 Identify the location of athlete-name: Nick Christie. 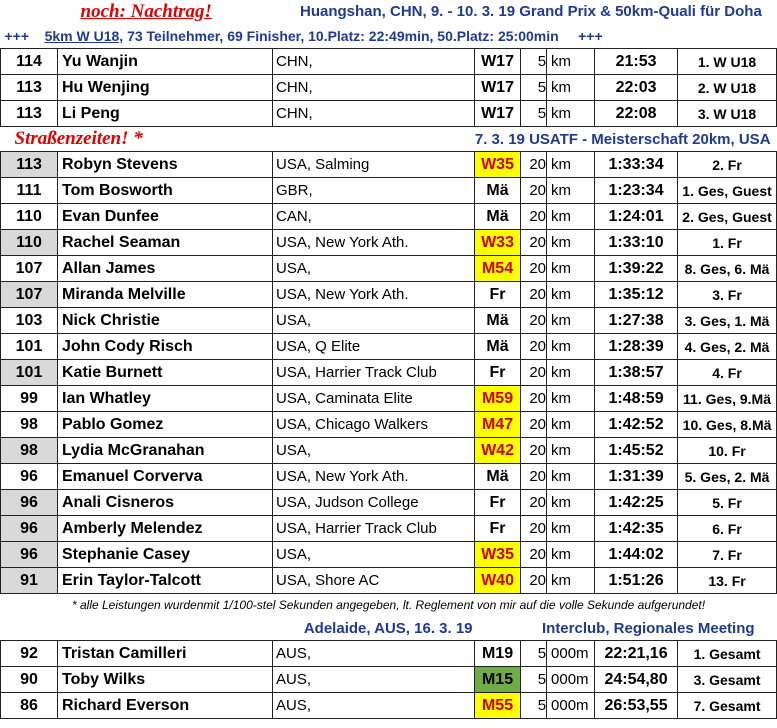
(165, 320).